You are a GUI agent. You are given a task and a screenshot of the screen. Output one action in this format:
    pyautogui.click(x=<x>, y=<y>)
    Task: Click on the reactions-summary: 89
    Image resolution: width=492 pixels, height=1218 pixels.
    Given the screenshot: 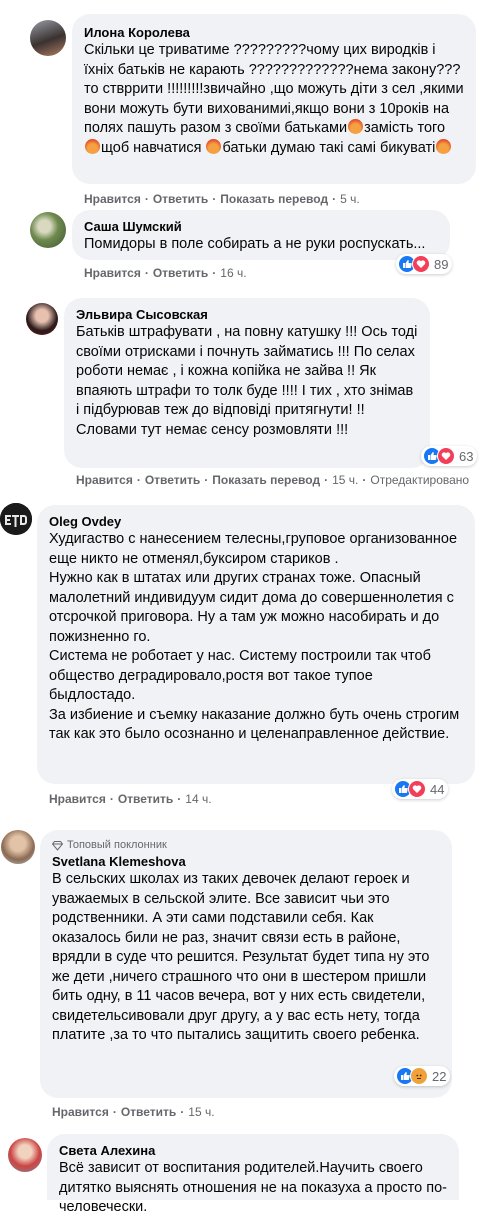 What is the action you would take?
    pyautogui.click(x=424, y=264)
    